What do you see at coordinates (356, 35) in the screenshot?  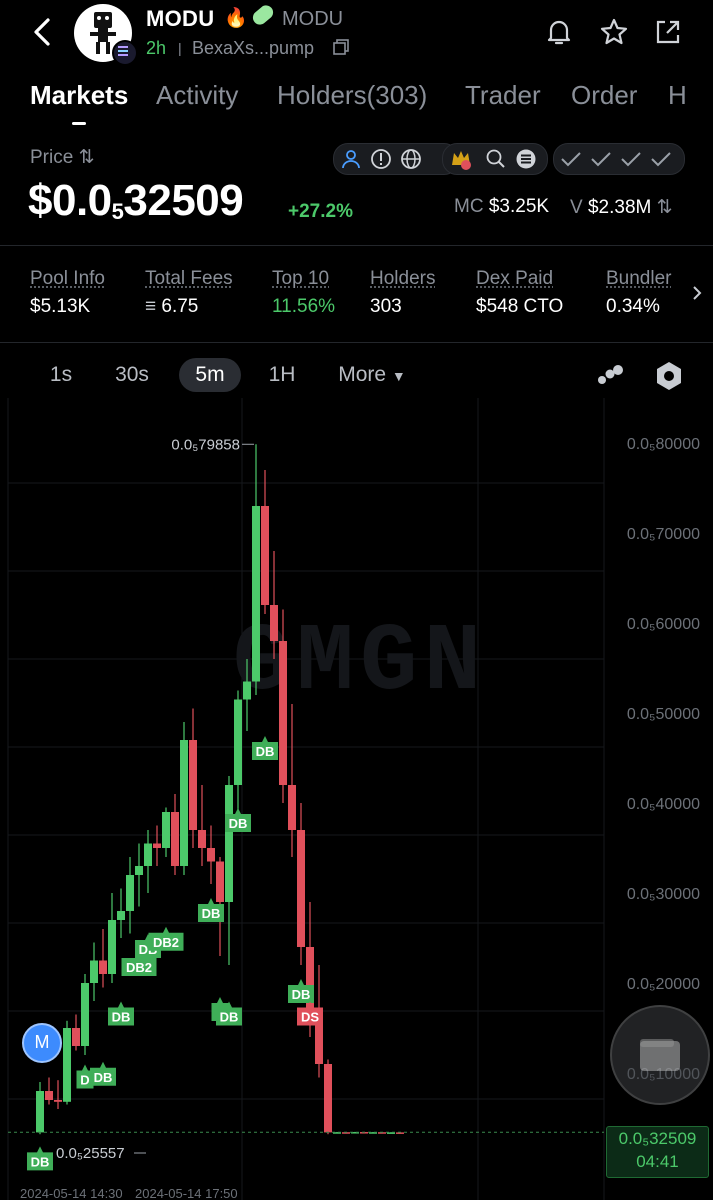 I see `top-bar: MODU 🔥 MODU 2h | BexaXs...pump` at bounding box center [356, 35].